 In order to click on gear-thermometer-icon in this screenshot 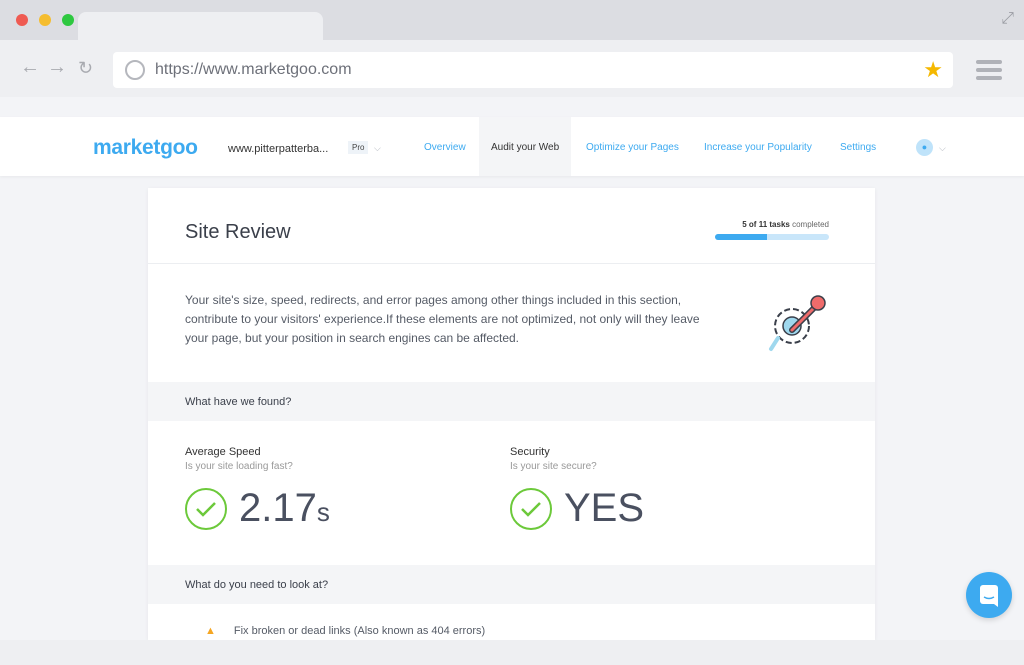, I will do `click(797, 323)`.